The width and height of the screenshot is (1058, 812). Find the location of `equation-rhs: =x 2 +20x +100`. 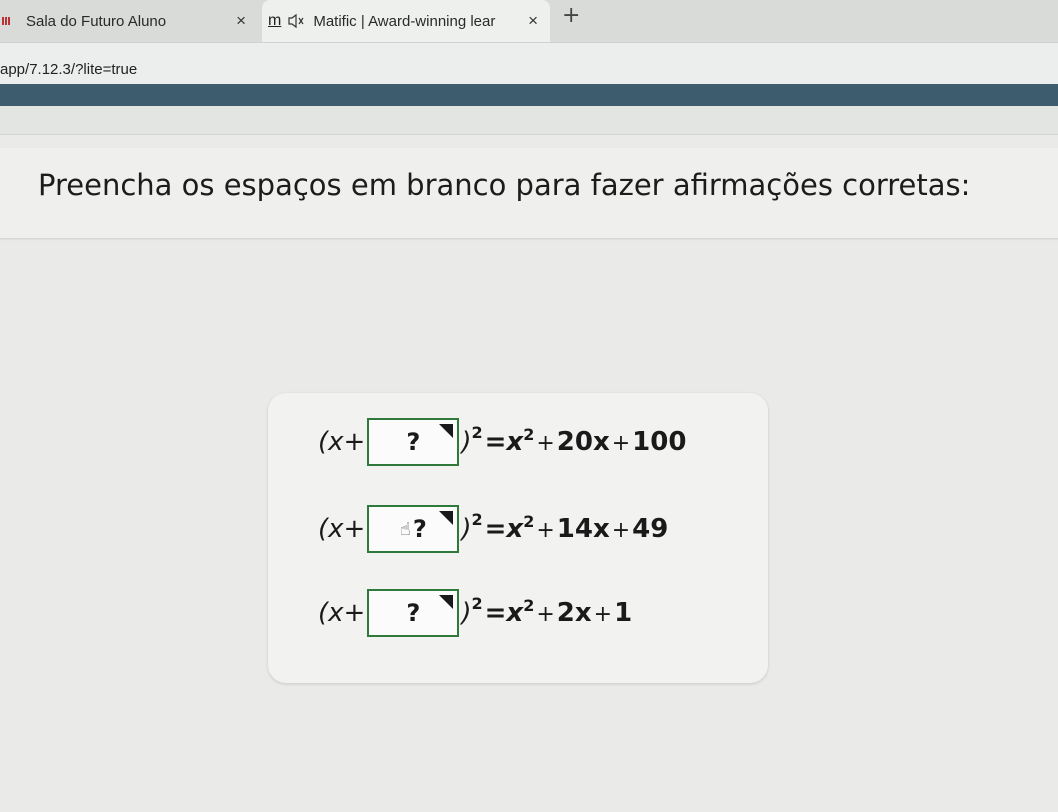

equation-rhs: =x 2 +20x +100 is located at coordinates (585, 441).